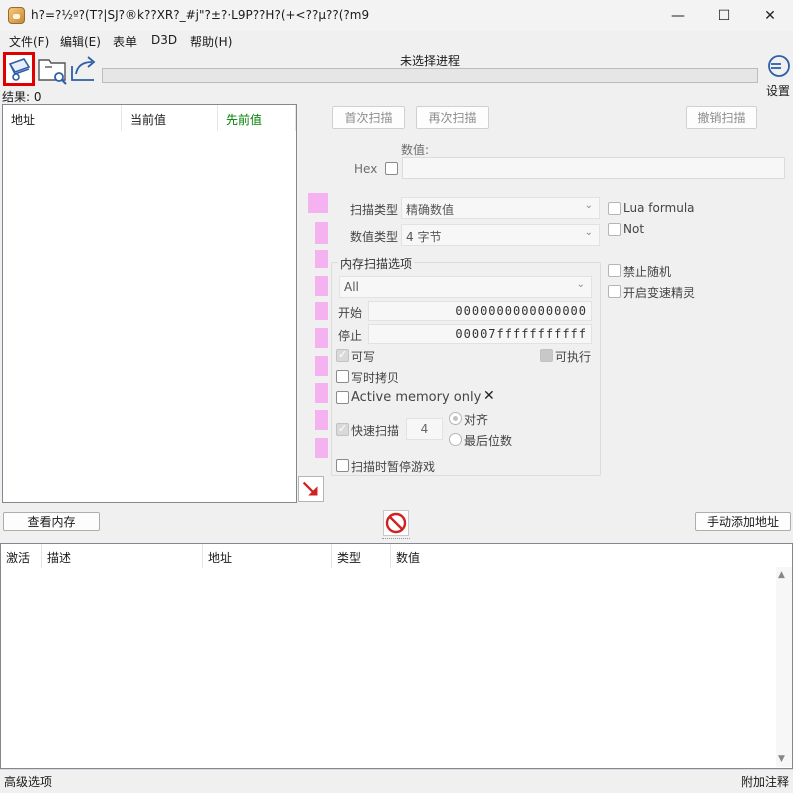  What do you see at coordinates (778, 90) in the screenshot?
I see `settings-label: 设置` at bounding box center [778, 90].